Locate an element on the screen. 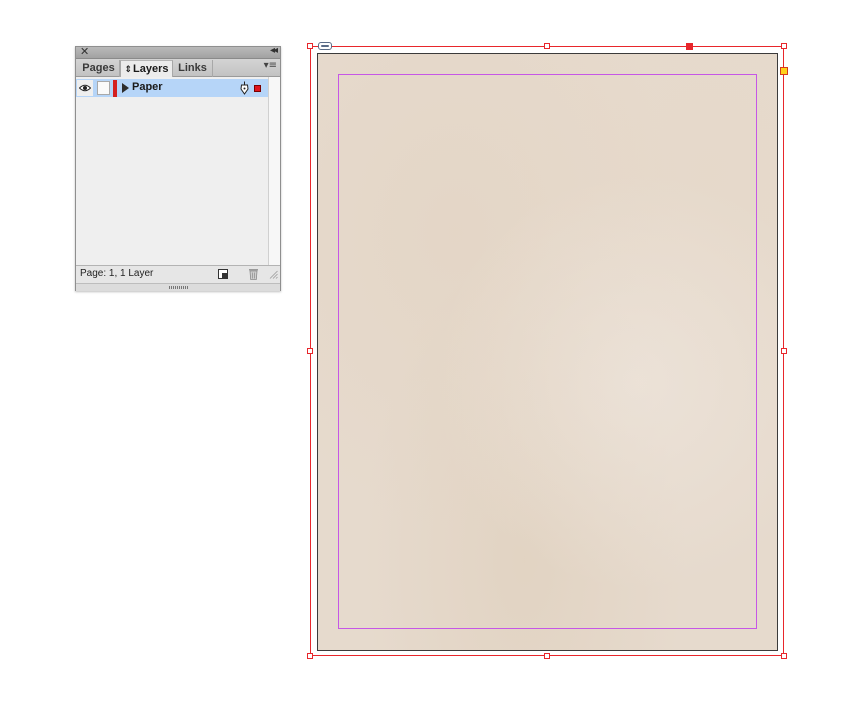 This screenshot has width=850, height=707. layer-row-paper: Paper is located at coordinates (172, 88).